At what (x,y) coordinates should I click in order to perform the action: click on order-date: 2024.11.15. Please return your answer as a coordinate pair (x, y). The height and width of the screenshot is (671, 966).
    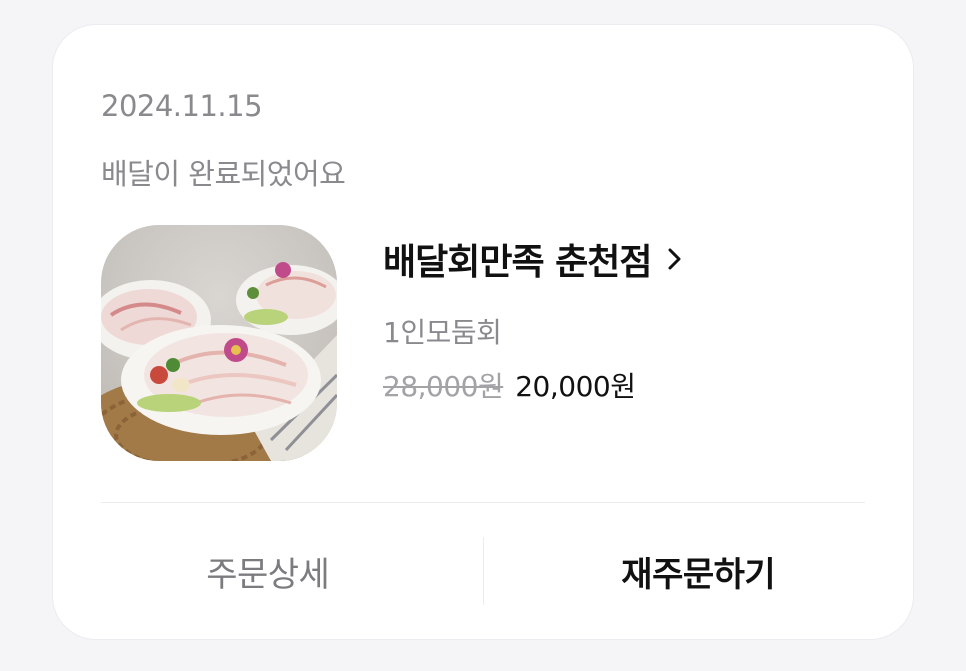
    Looking at the image, I should click on (182, 106).